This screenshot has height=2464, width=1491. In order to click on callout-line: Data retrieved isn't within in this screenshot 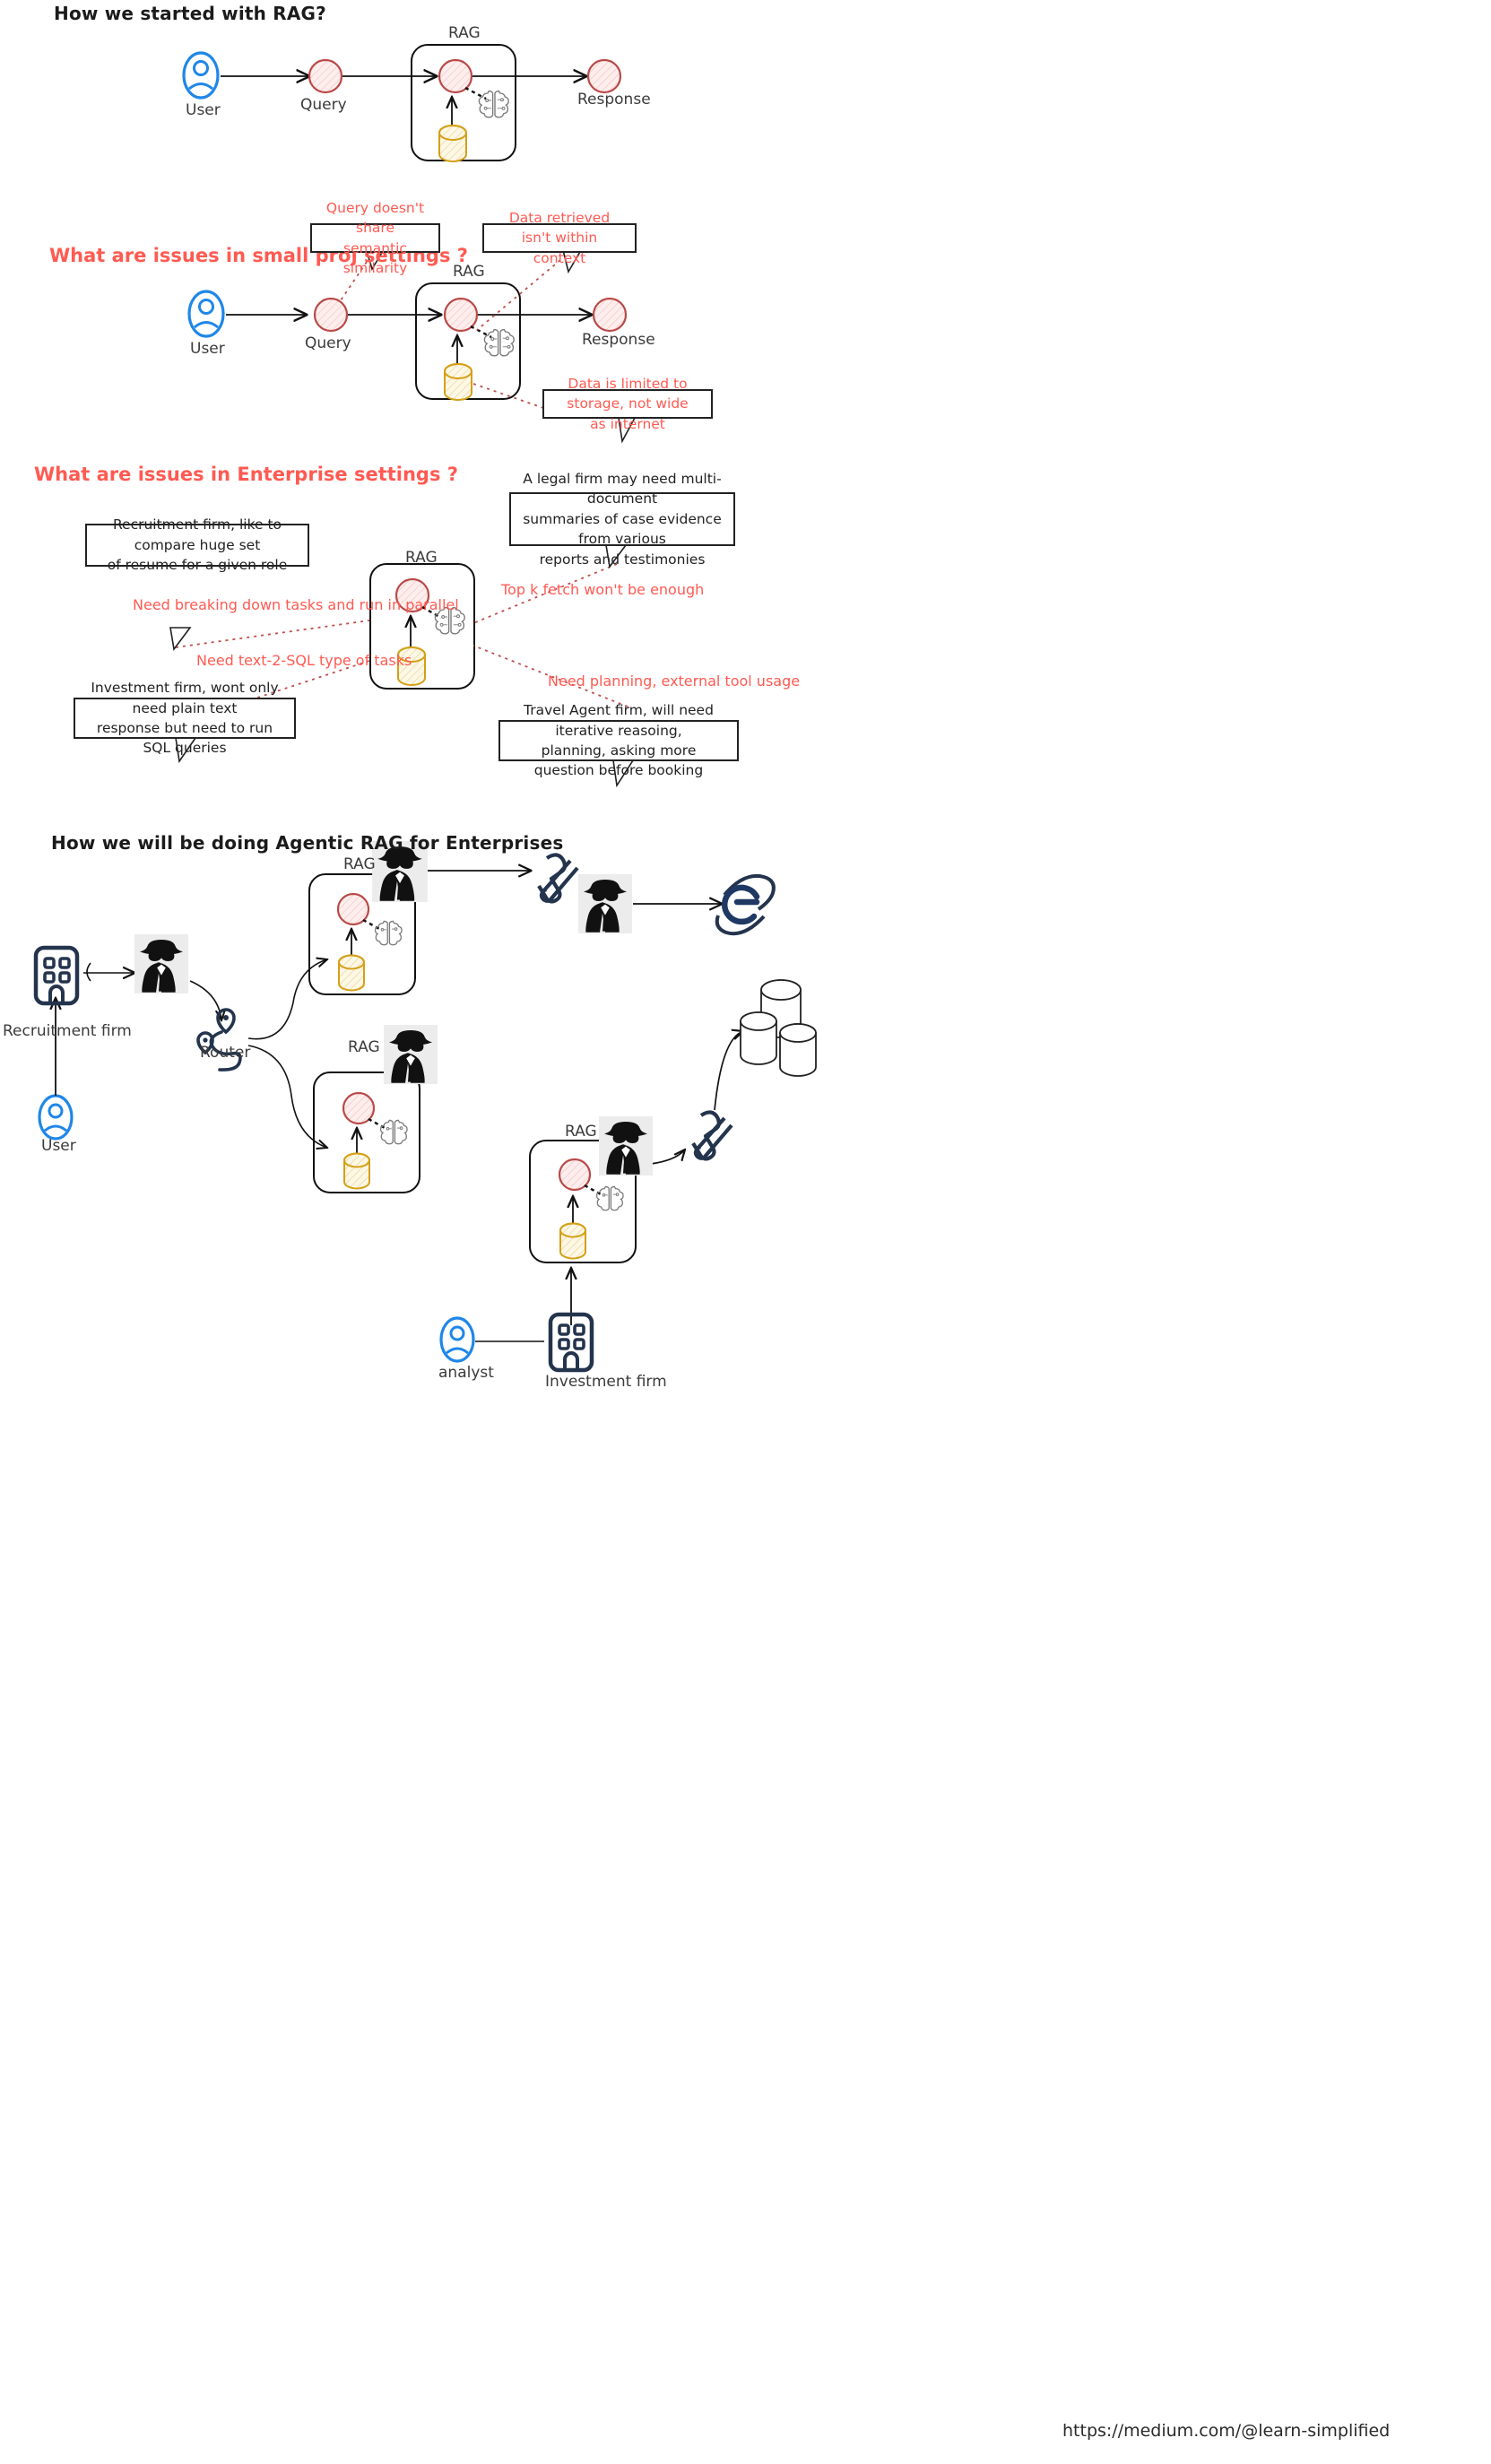, I will do `click(559, 228)`.